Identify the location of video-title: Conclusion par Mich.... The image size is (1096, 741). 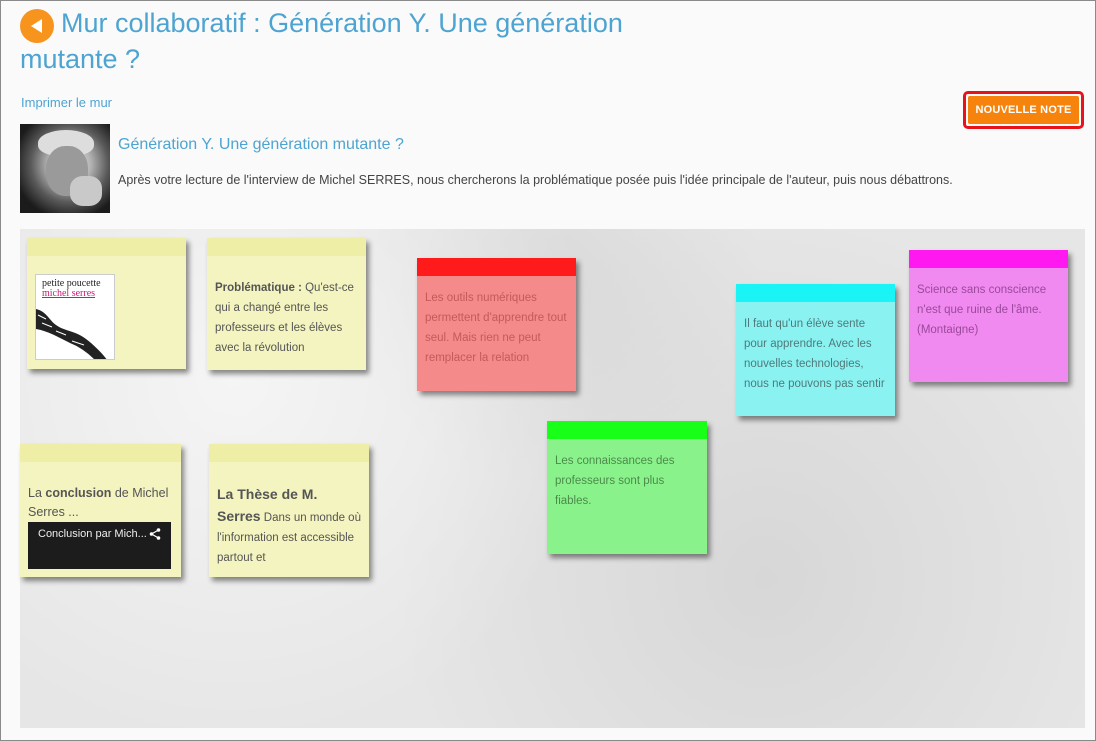
(92, 534).